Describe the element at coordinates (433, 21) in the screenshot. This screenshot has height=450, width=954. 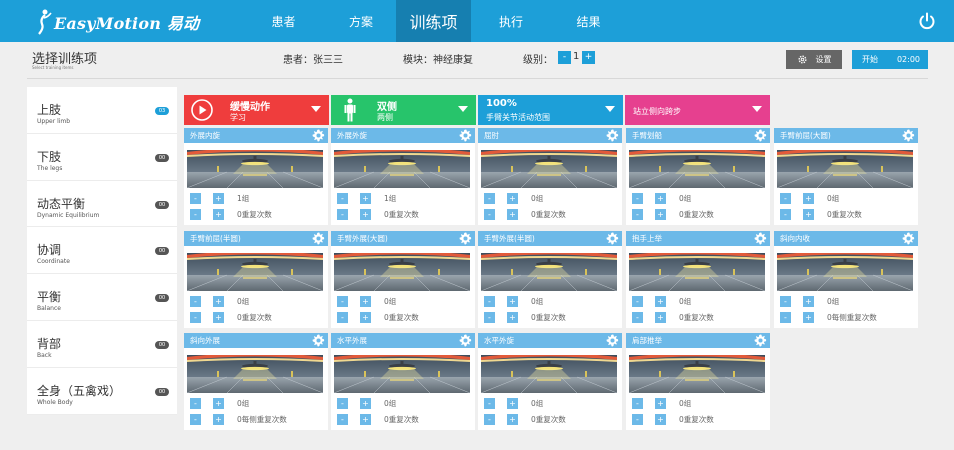
I see `nav-tab-3: 训练项` at that location.